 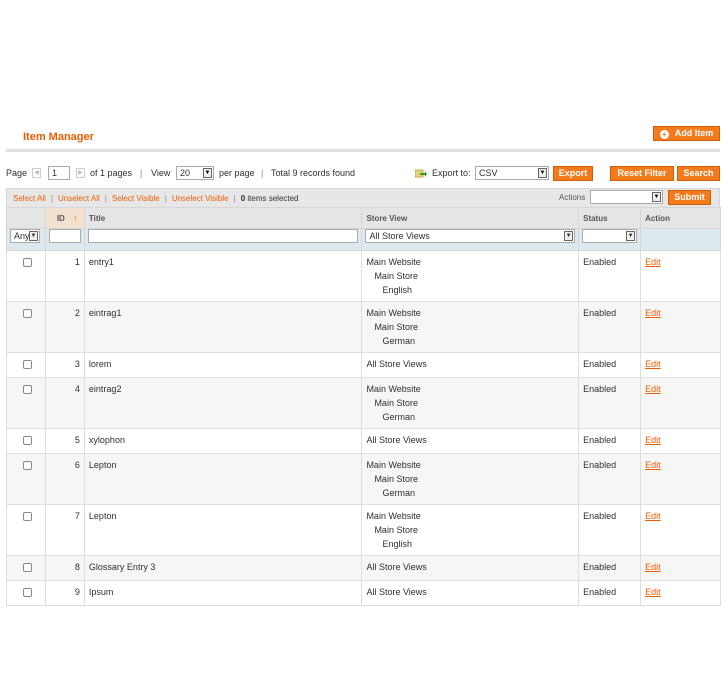 I want to click on store-view-line: English, so click(x=397, y=290).